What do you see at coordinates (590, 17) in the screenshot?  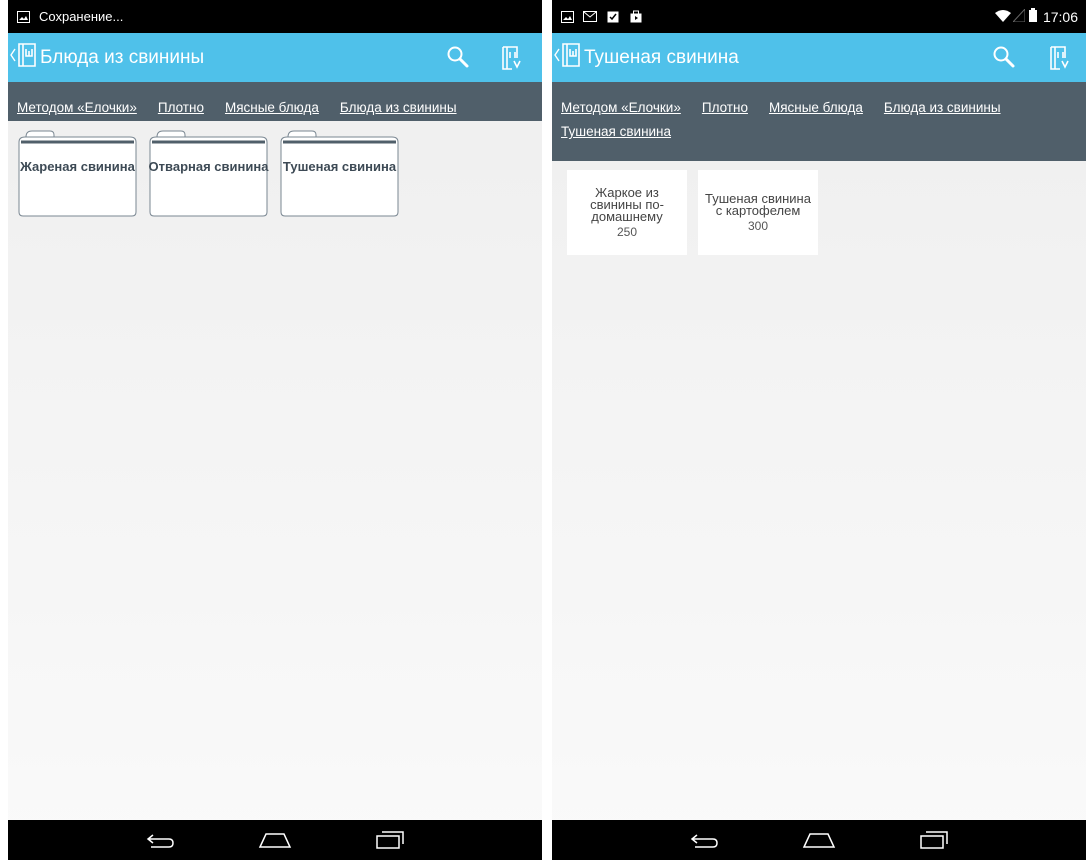 I see `gmail-icon` at bounding box center [590, 17].